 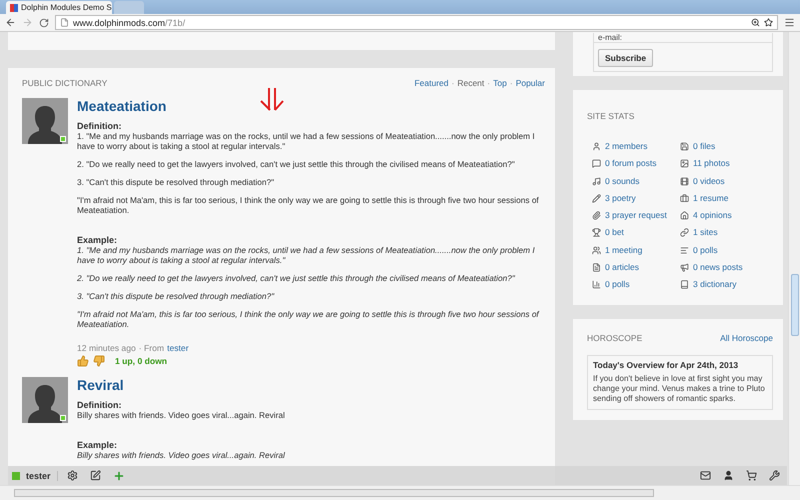 What do you see at coordinates (176, 296) in the screenshot?
I see `example-text: 3. "Can't this dispute be resolved through mediation?"` at bounding box center [176, 296].